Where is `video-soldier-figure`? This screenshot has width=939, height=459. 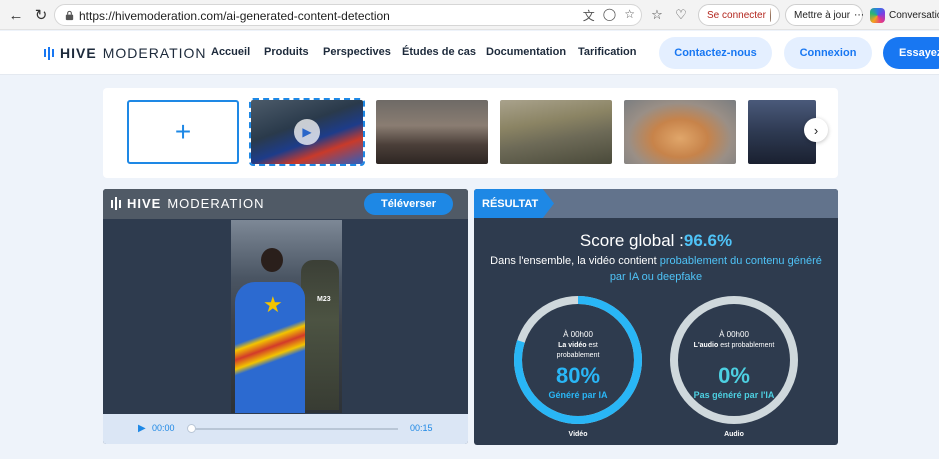 video-soldier-figure is located at coordinates (320, 335).